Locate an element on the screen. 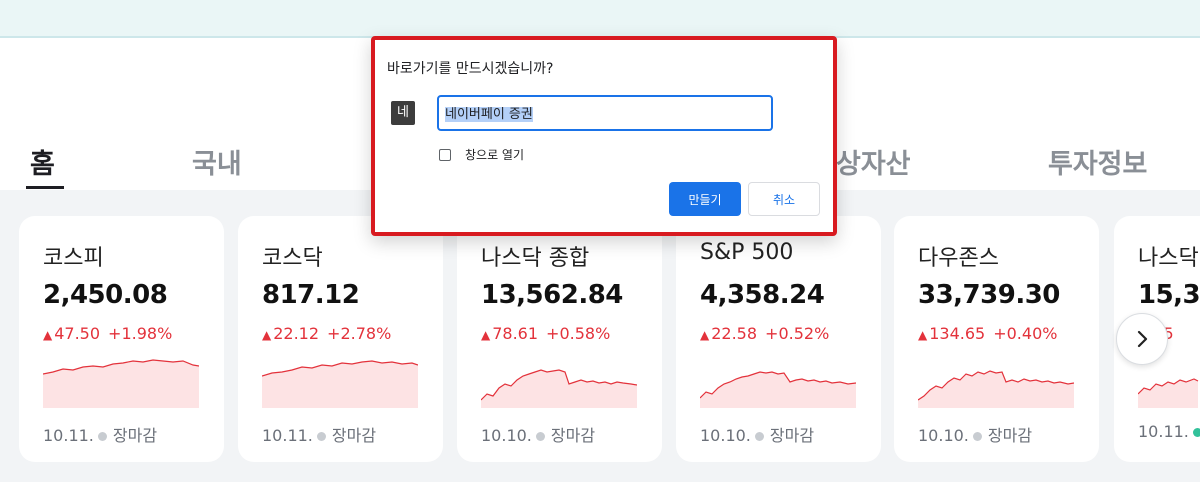  index-change: ▲ 134.65 +0.40% is located at coordinates (987, 333).